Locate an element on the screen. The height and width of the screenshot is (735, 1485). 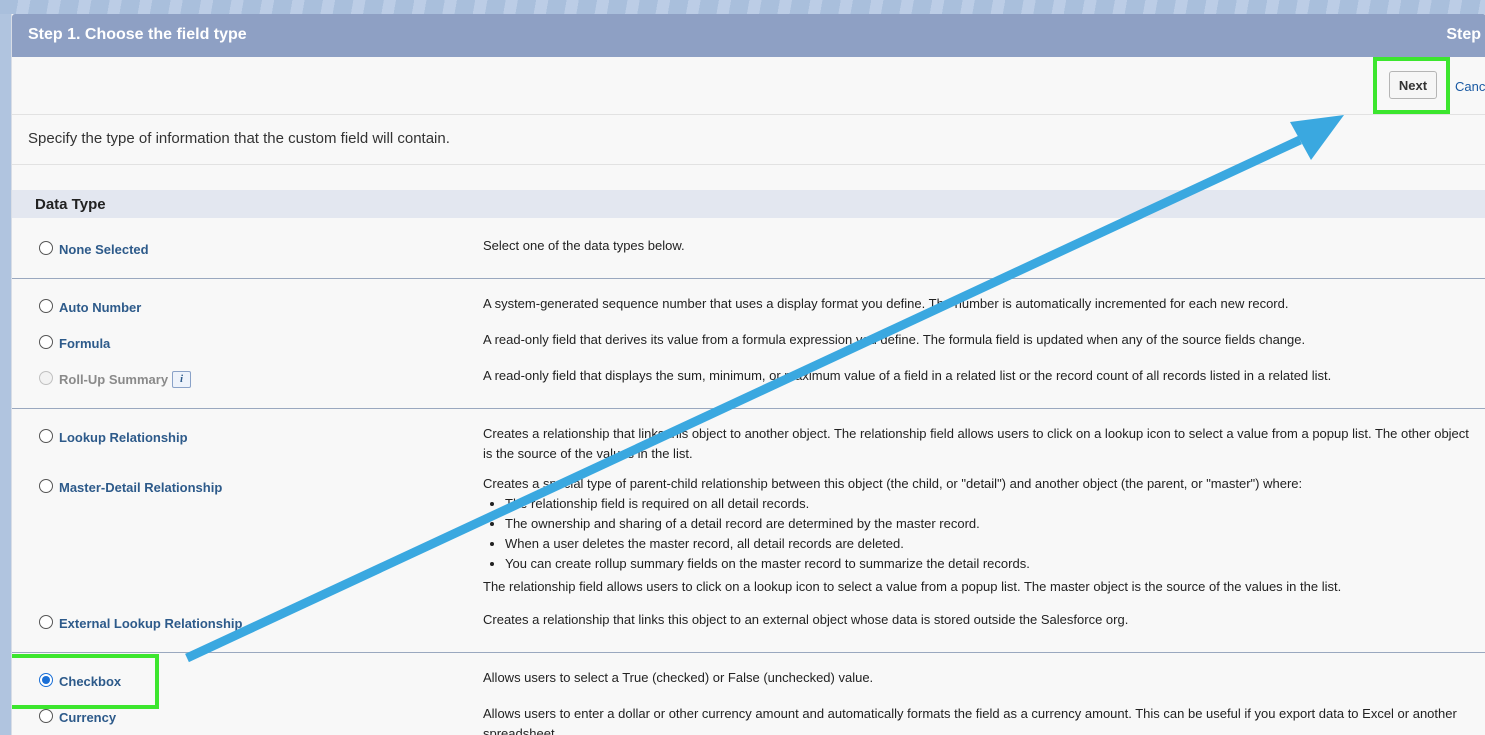
option-lookup-relationship: Lookup Relationship is located at coordinates (113, 437).